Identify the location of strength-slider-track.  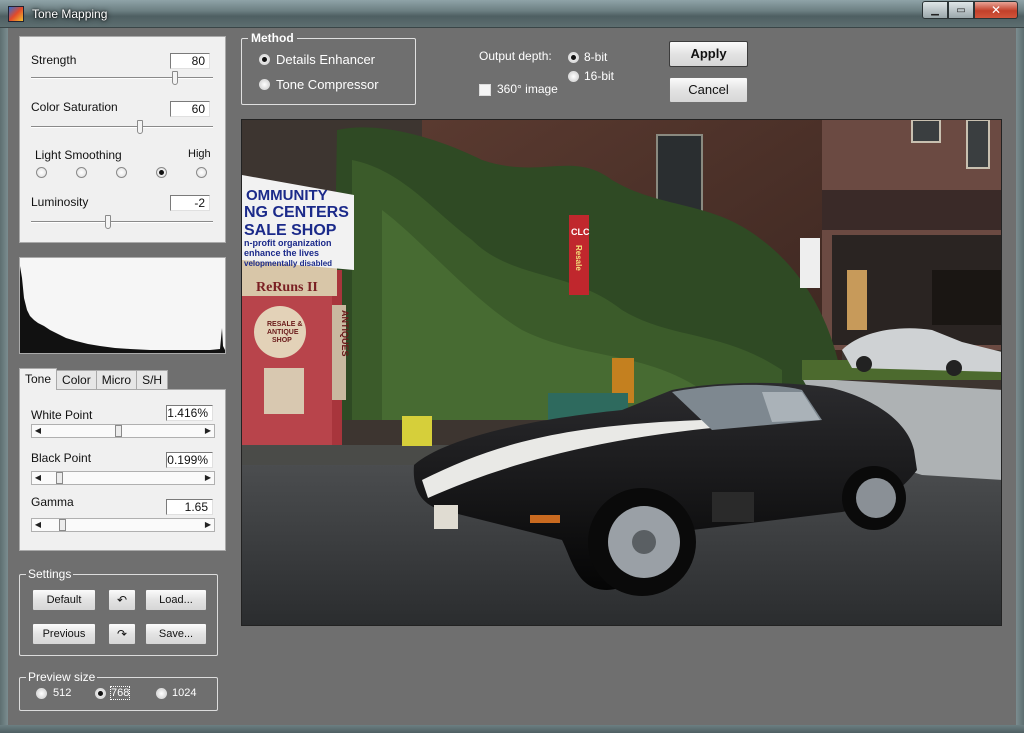
(122, 78).